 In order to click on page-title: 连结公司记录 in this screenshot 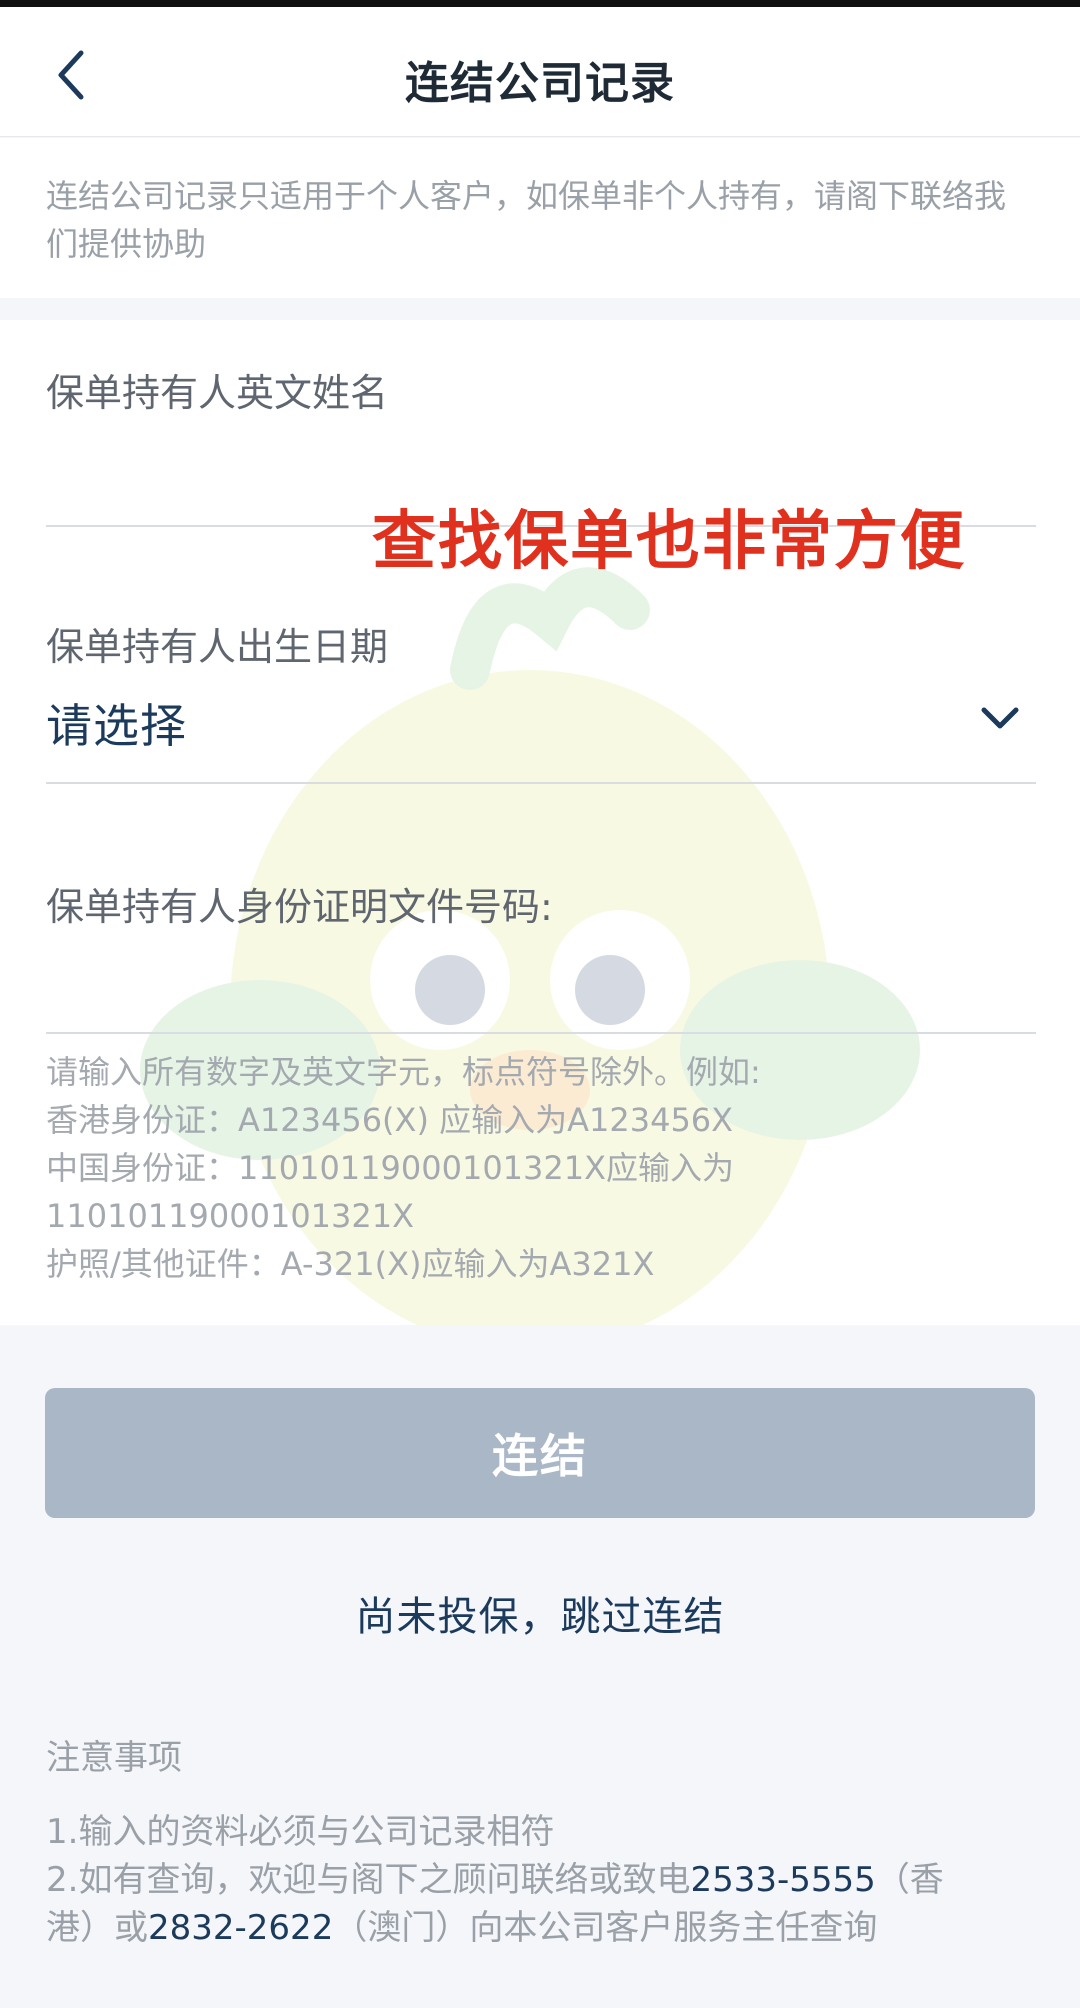, I will do `click(540, 83)`.